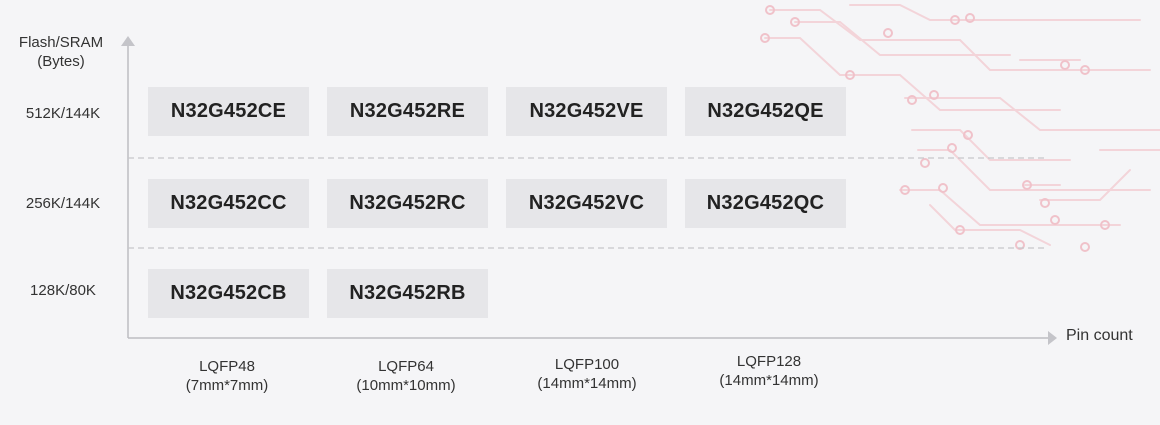 Image resolution: width=1160 pixels, height=425 pixels. I want to click on x-label-lqfp128: LQFP128 (14mm*14mm), so click(769, 371).